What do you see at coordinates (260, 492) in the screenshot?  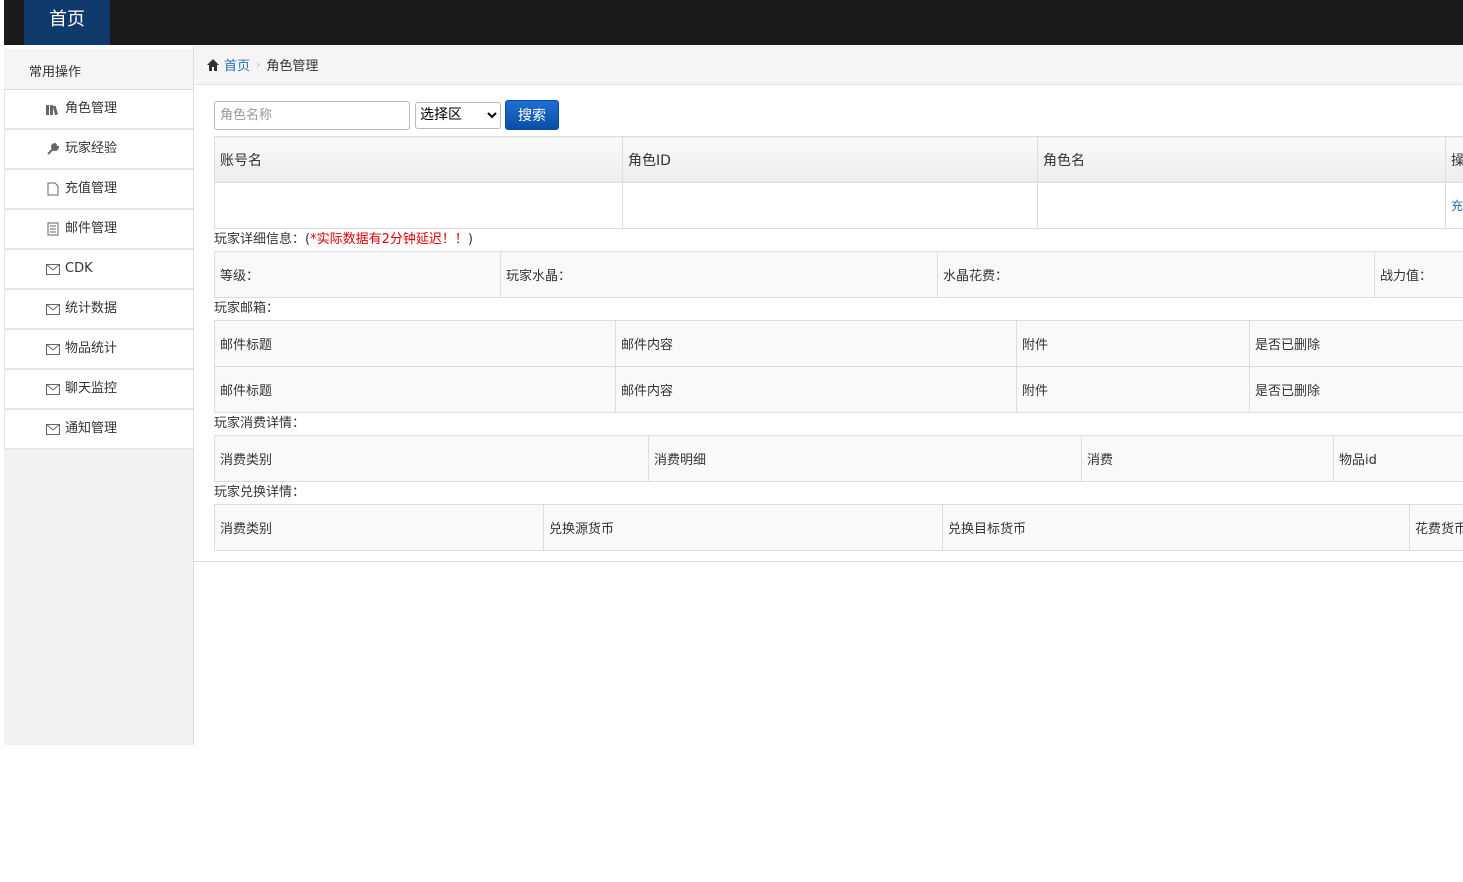 I see `exchange-section-label: 玩家兑换详情：` at bounding box center [260, 492].